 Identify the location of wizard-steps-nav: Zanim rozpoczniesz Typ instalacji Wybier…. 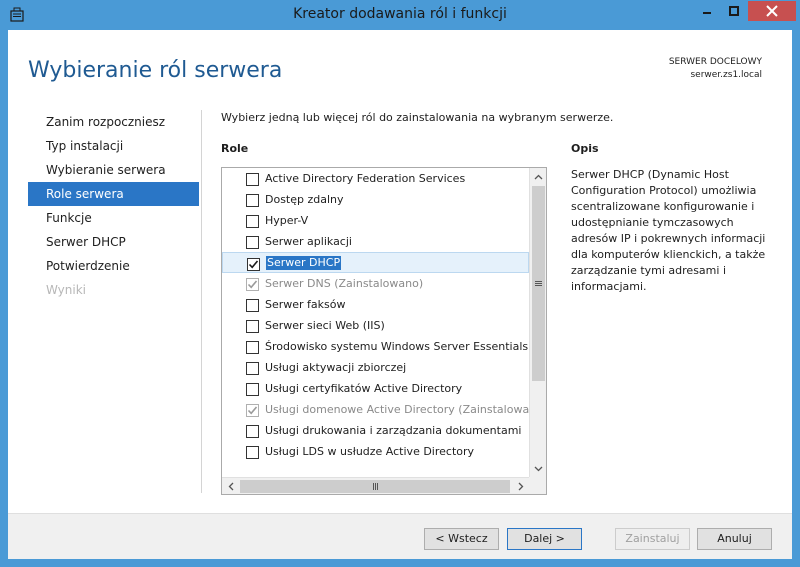
(113, 206).